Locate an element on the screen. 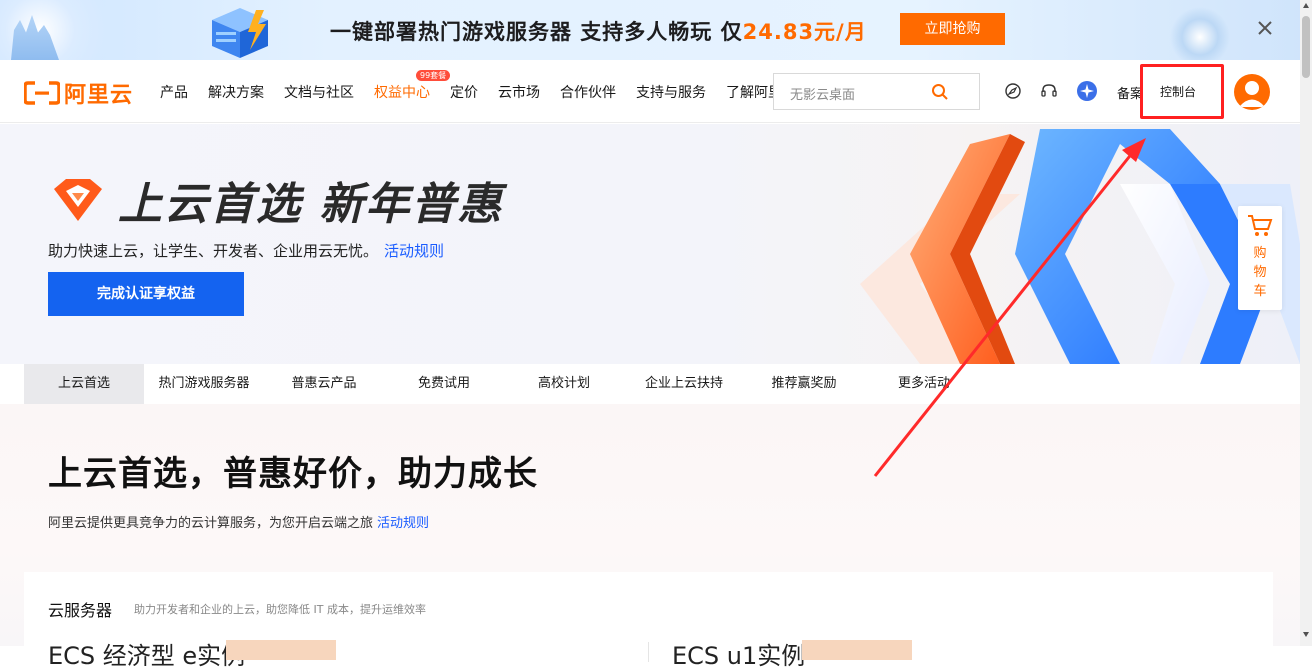 This screenshot has height=671, width=1312. product-ecs-u1: ECS u1实例 is located at coordinates (738, 653).